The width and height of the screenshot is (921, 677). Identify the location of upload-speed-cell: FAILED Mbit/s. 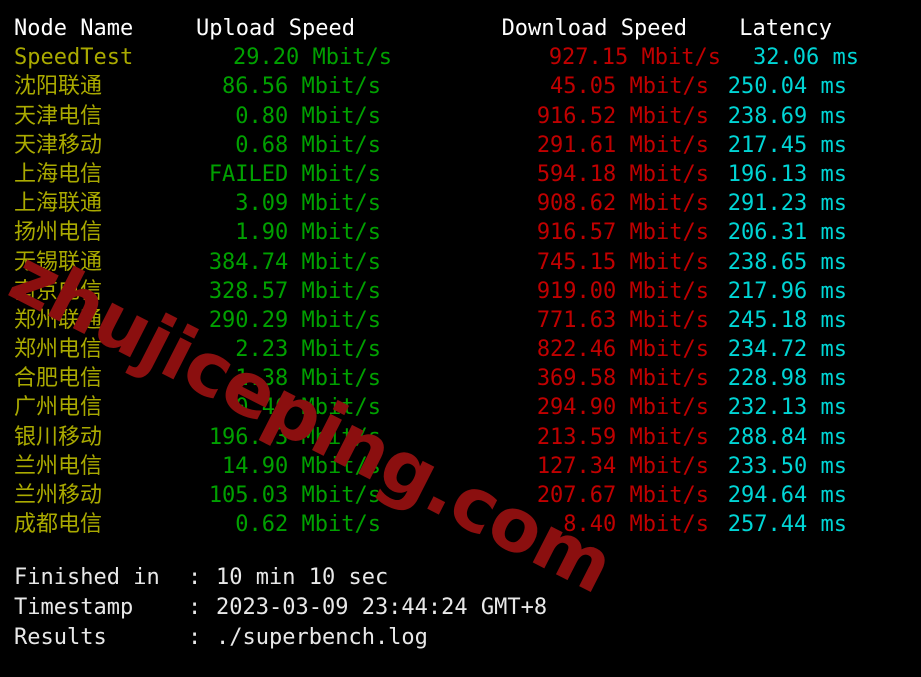
(294, 174).